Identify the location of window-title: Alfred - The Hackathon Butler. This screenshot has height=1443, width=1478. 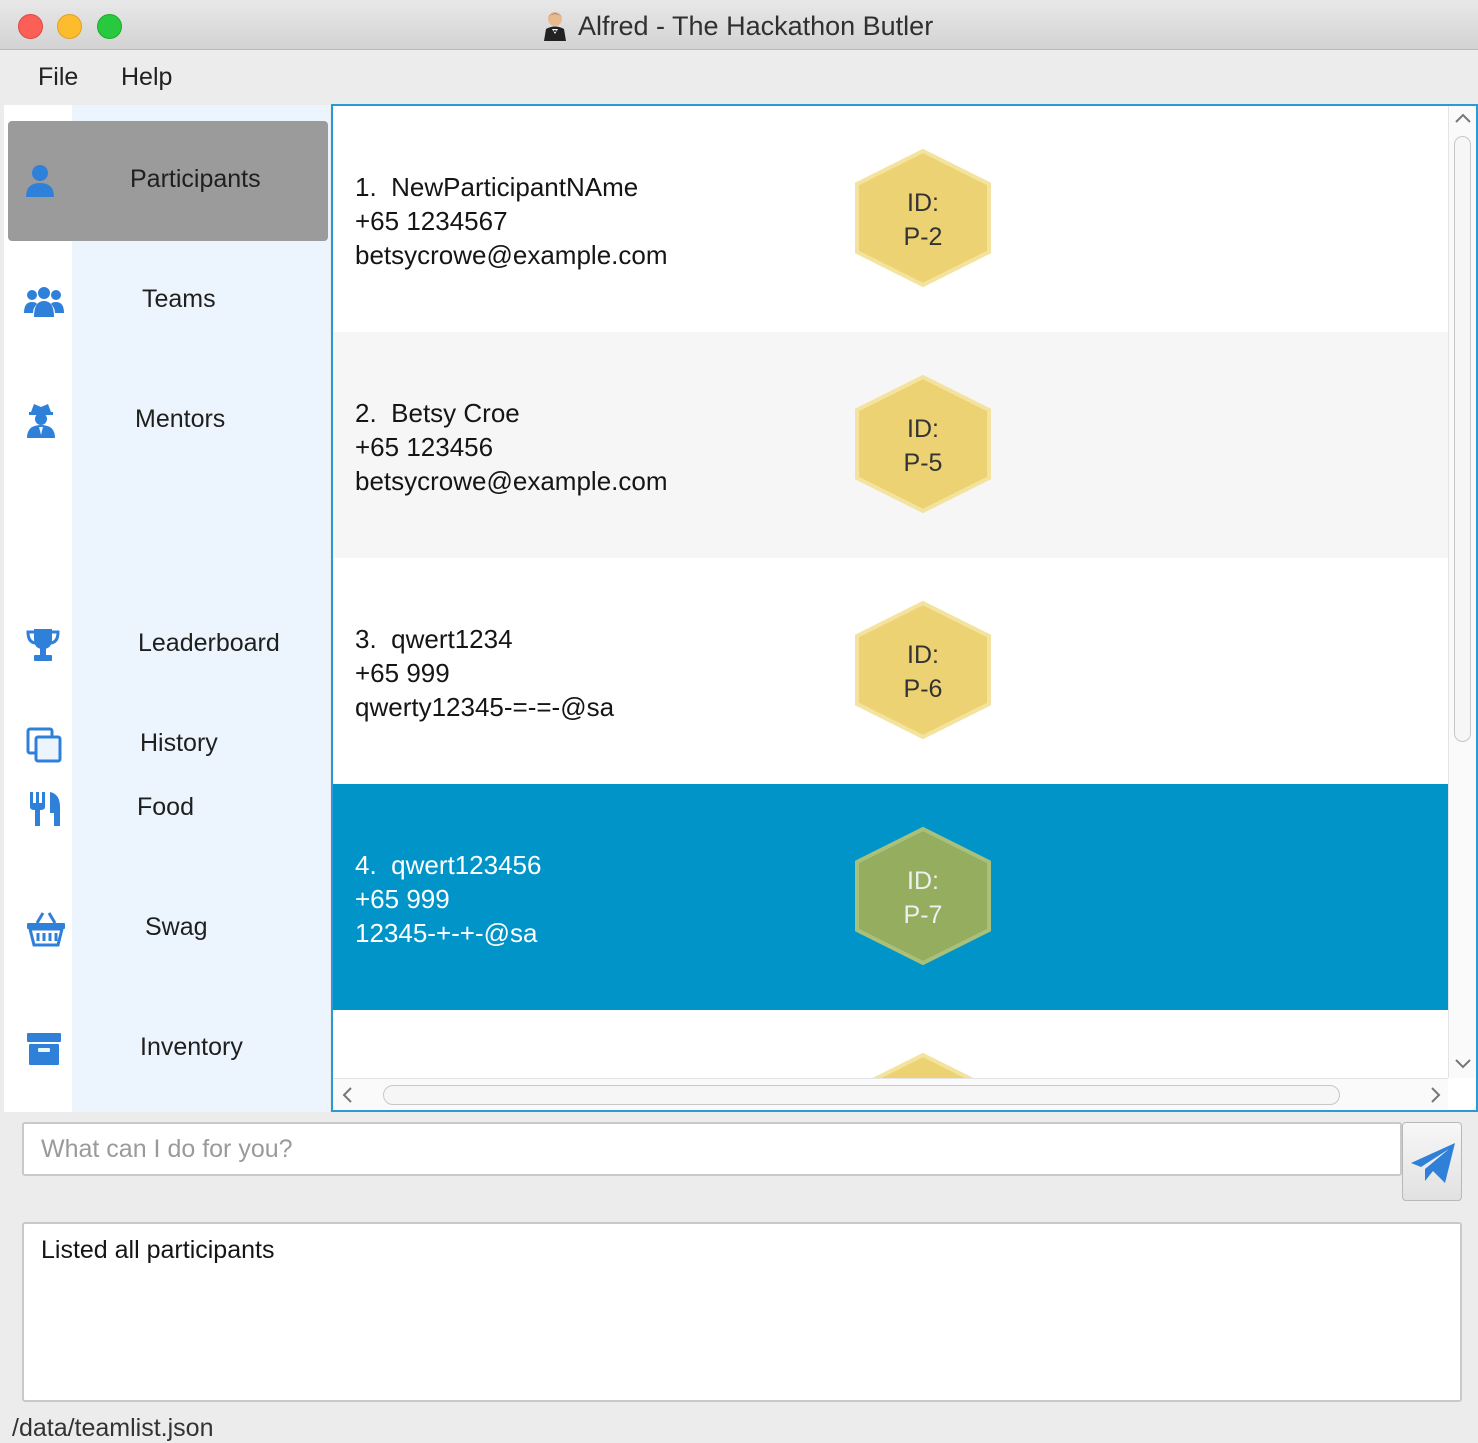
(756, 25).